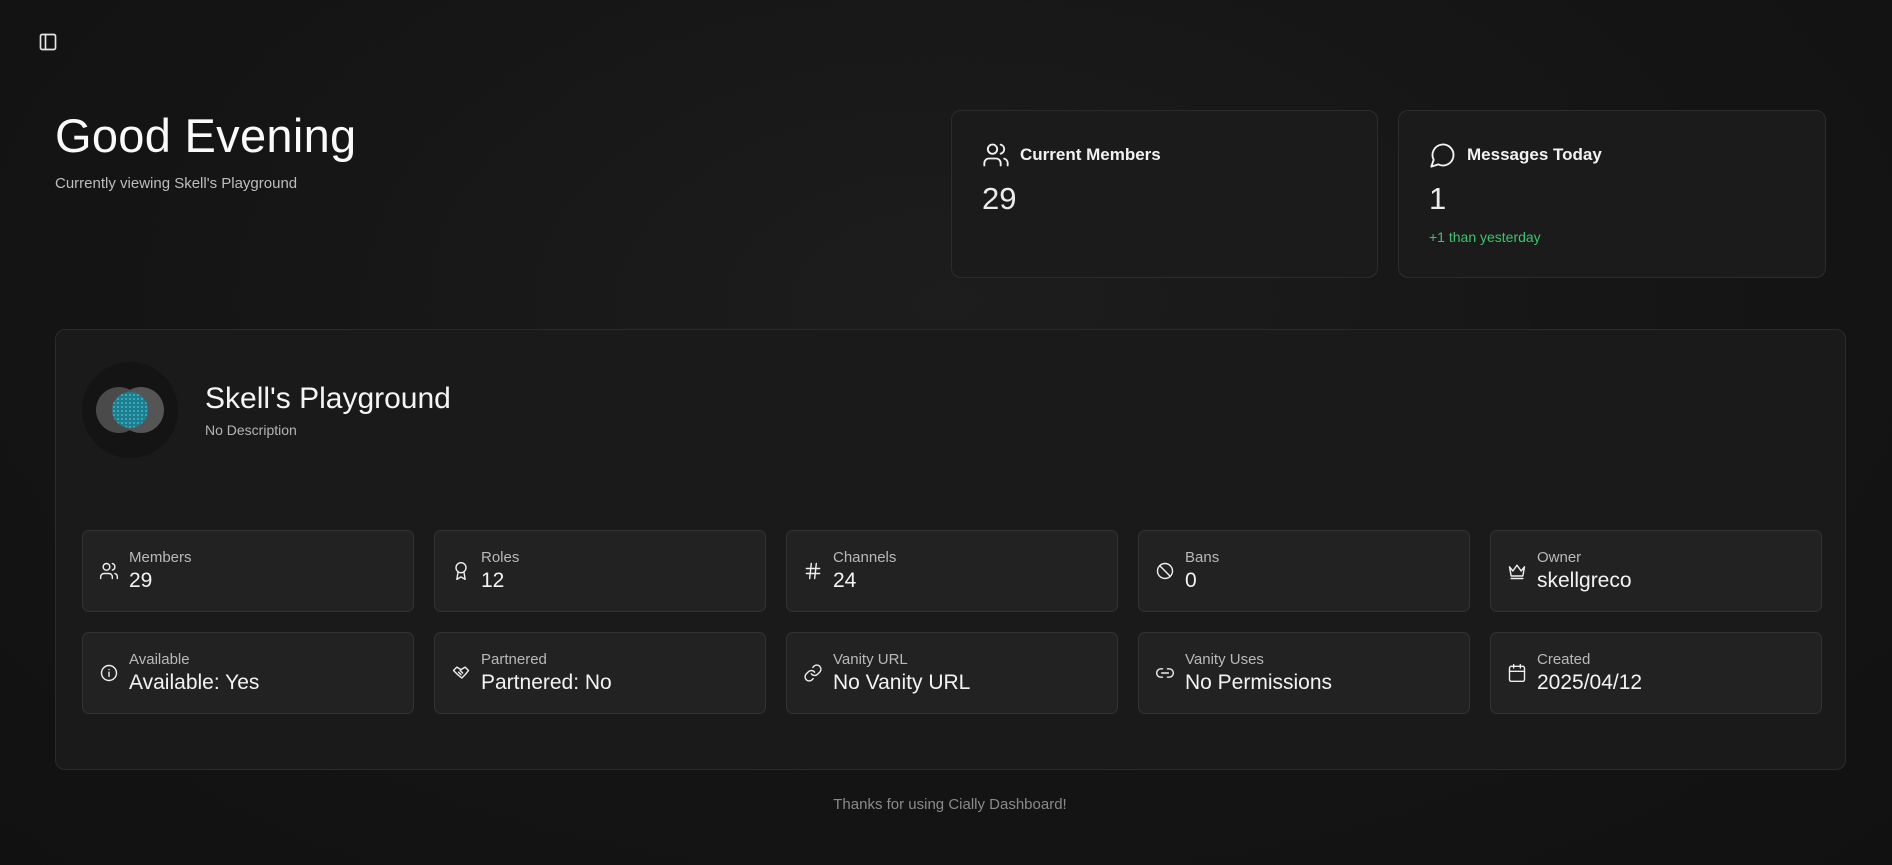 The width and height of the screenshot is (1892, 865). Describe the element at coordinates (865, 557) in the screenshot. I see `tile-label: Channels` at that location.